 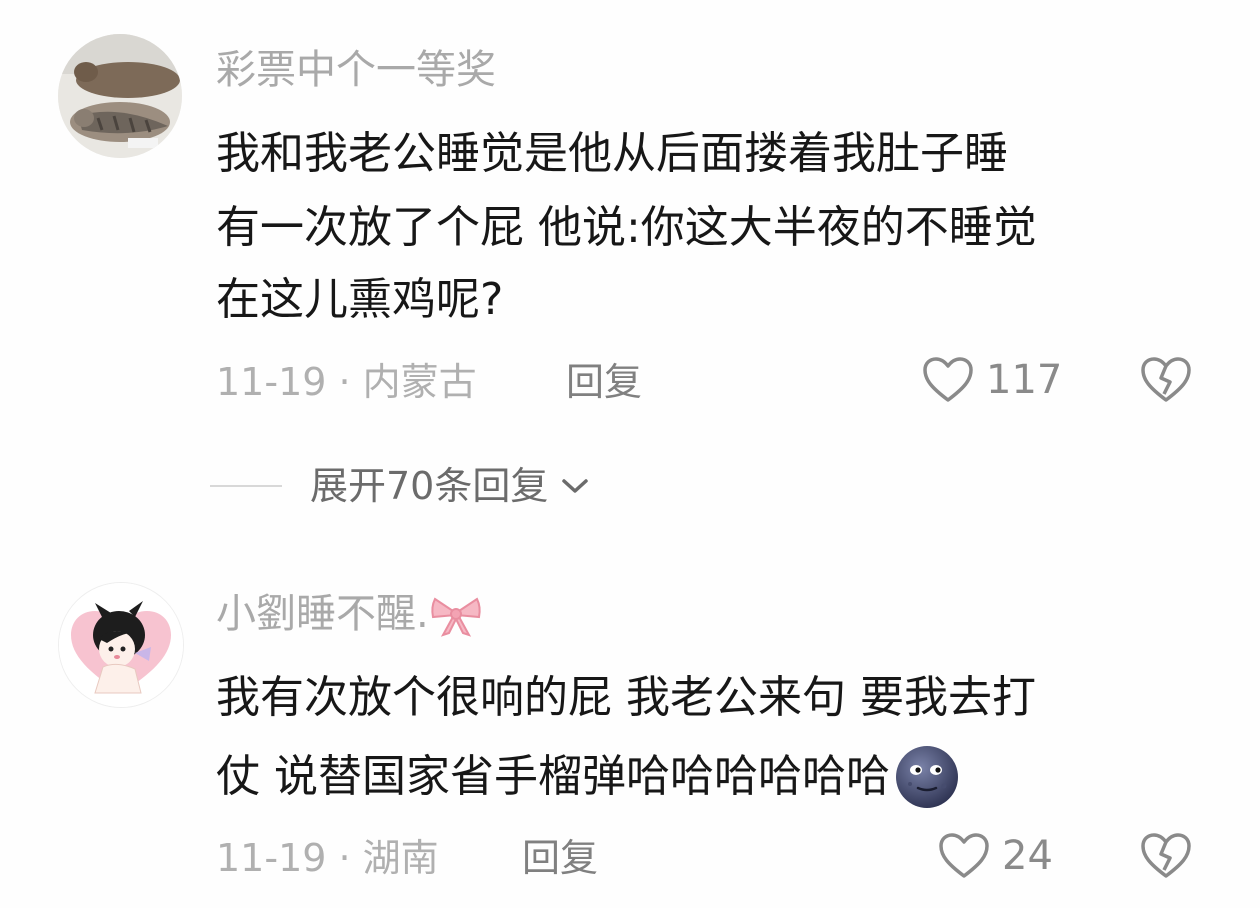 I want to click on username: 小劉睡不醒., so click(x=349, y=614).